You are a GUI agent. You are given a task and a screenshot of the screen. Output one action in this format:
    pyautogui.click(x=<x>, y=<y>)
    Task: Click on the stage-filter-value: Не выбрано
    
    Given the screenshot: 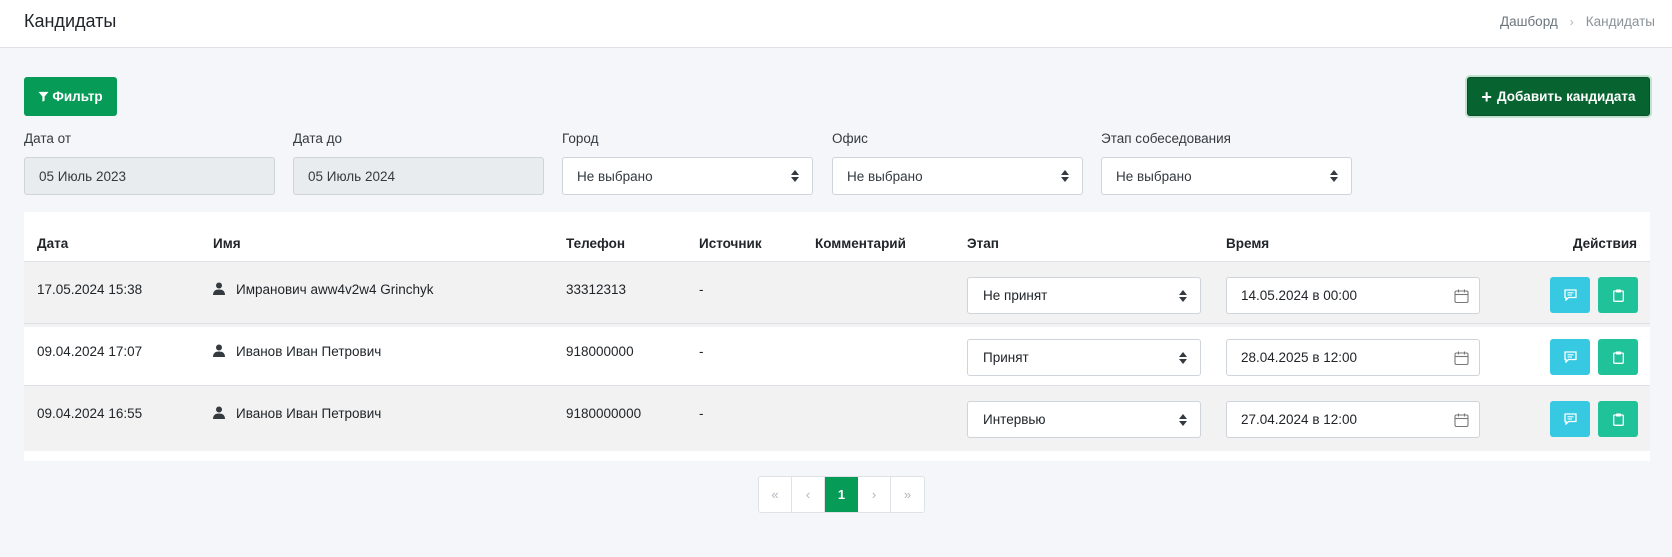 What is the action you would take?
    pyautogui.click(x=1154, y=176)
    